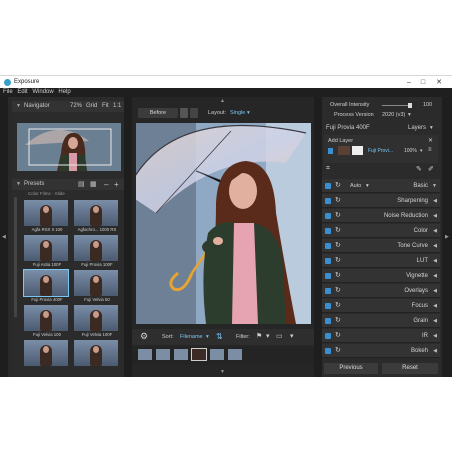 Image resolution: width=452 pixels, height=452 pixels. What do you see at coordinates (381, 336) in the screenshot?
I see `panel-ir: ↻ IR ◀` at bounding box center [381, 336].